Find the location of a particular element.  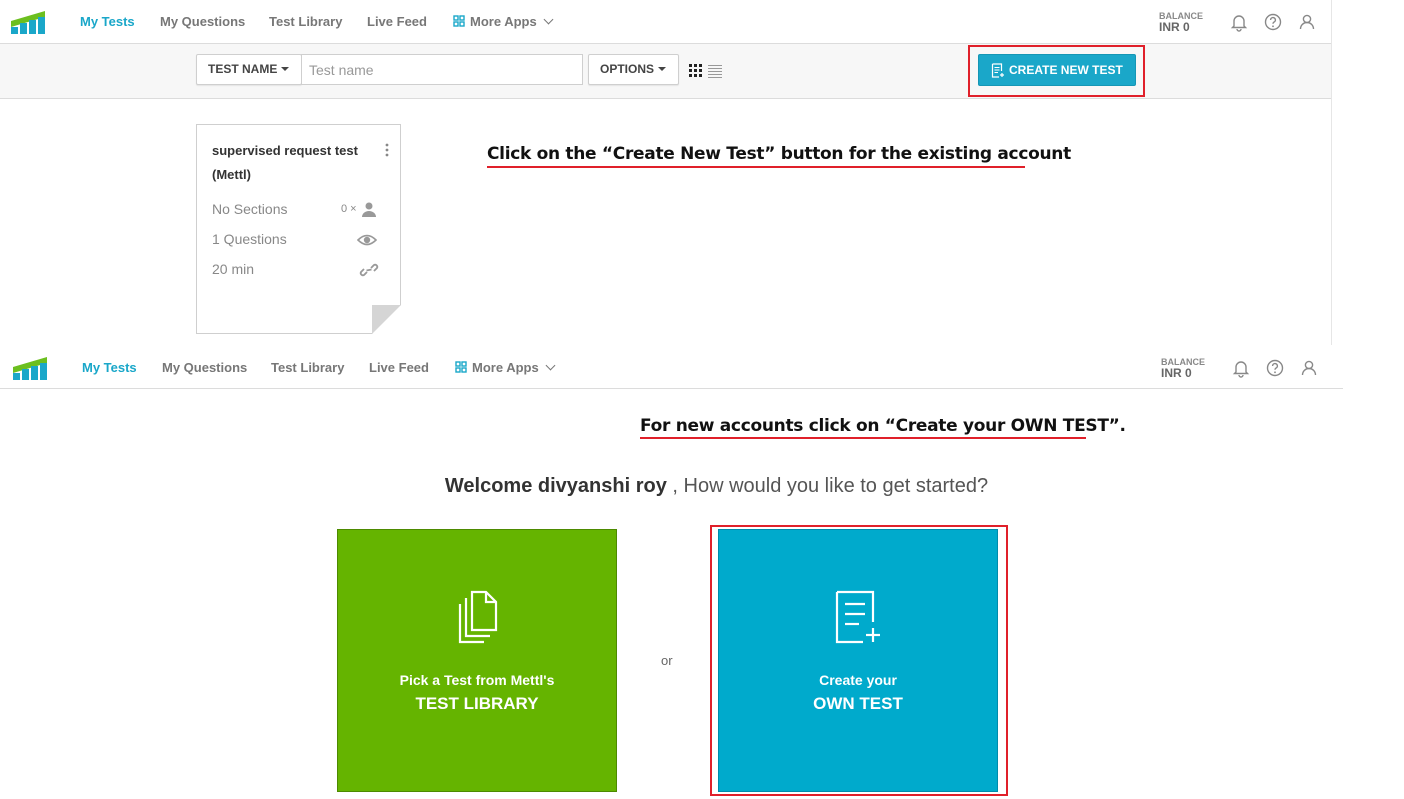

test-questions: 1 Questions is located at coordinates (249, 239).